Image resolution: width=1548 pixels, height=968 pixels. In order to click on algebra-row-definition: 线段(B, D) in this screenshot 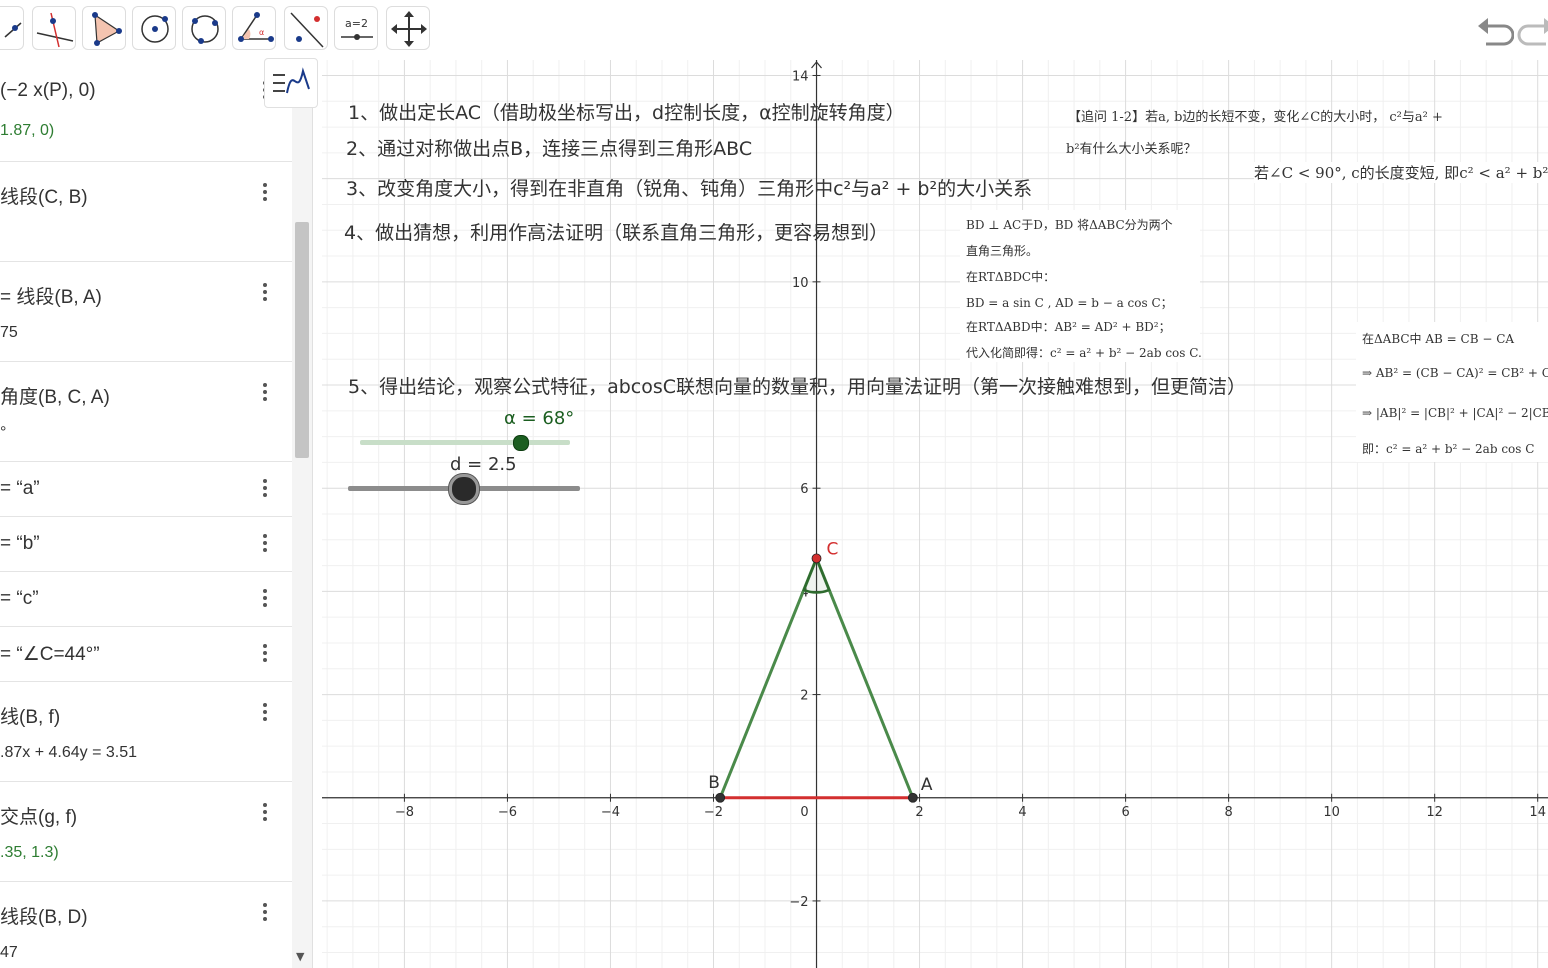, I will do `click(44, 917)`.